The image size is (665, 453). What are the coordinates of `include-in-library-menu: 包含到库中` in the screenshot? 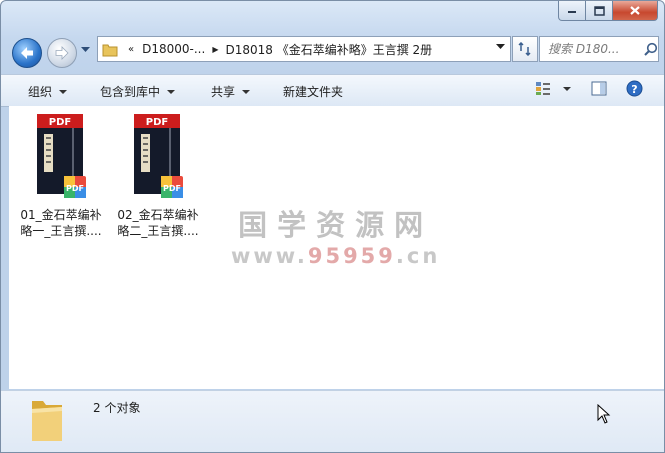 It's located at (138, 91).